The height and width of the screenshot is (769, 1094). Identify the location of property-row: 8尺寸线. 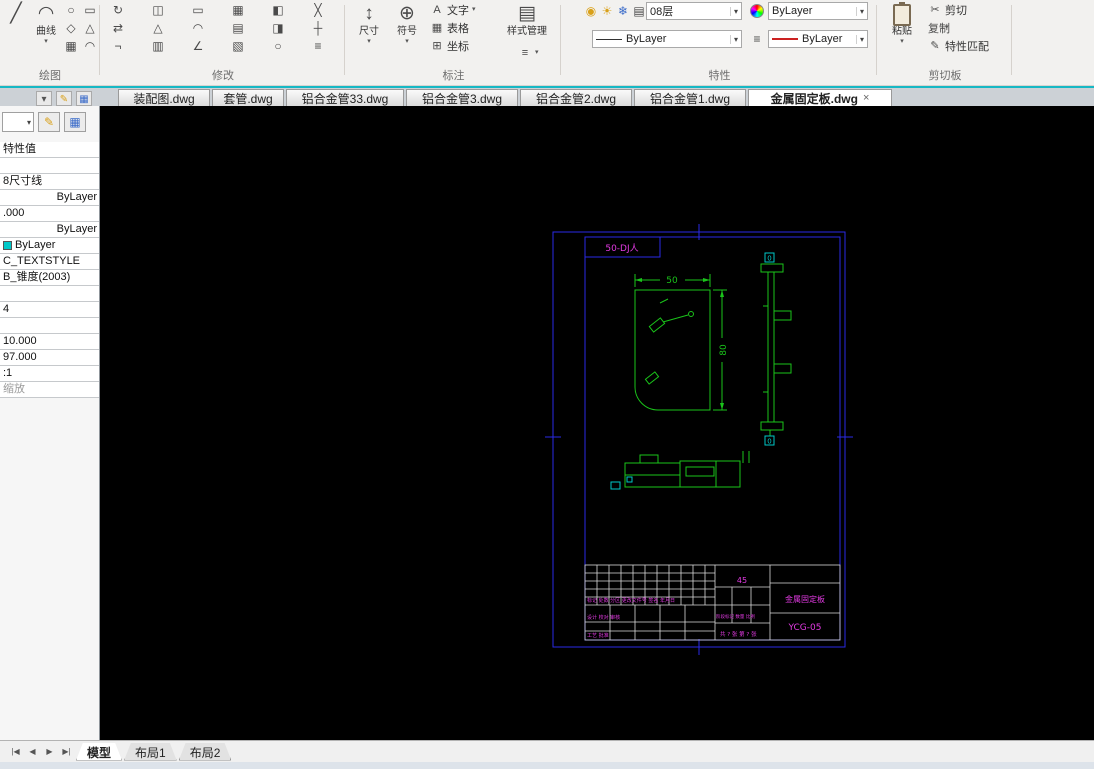
(49, 182).